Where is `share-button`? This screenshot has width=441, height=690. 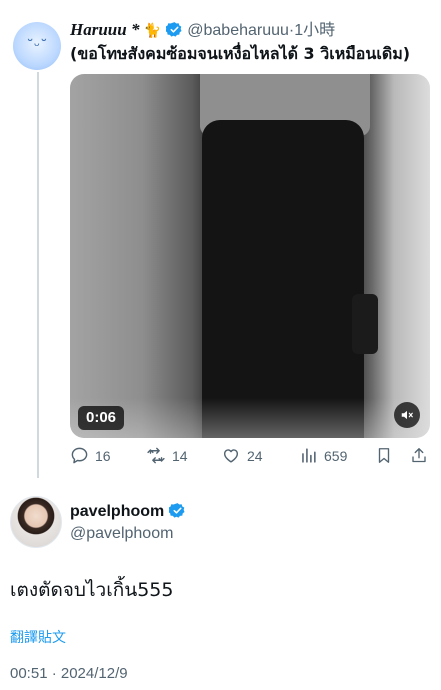 share-button is located at coordinates (419, 455).